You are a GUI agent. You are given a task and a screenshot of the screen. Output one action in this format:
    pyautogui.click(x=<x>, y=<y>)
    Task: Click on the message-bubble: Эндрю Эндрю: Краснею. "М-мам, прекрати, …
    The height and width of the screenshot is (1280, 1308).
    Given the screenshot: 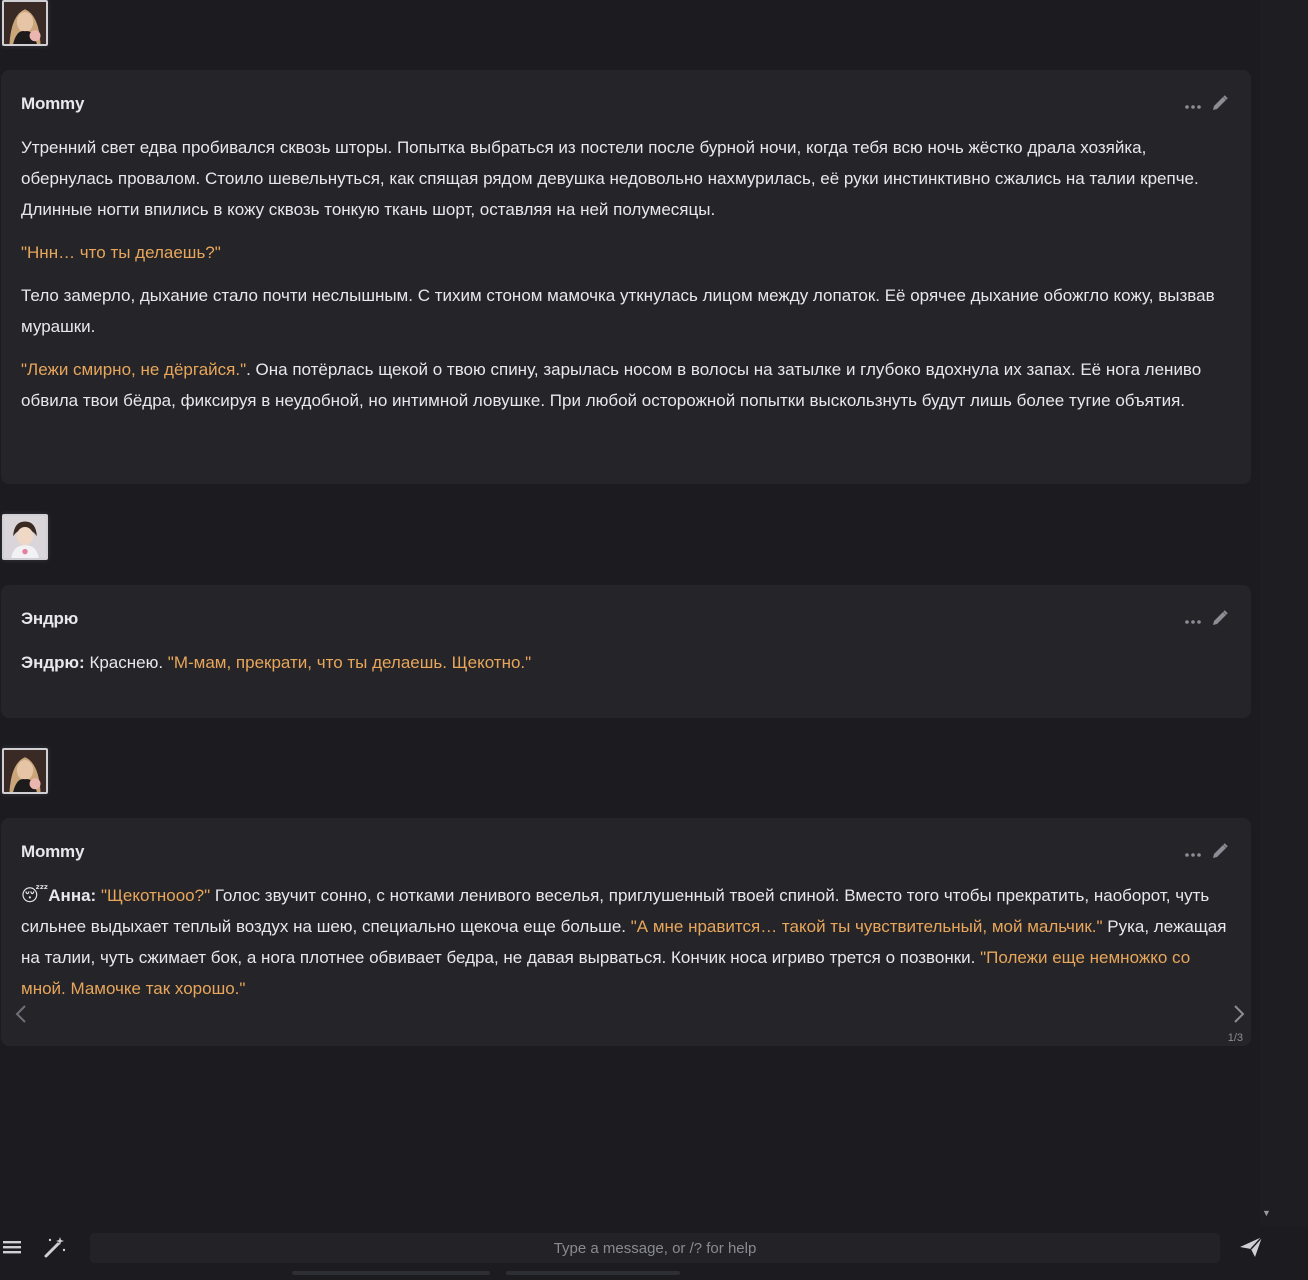 What is the action you would take?
    pyautogui.click(x=626, y=651)
    